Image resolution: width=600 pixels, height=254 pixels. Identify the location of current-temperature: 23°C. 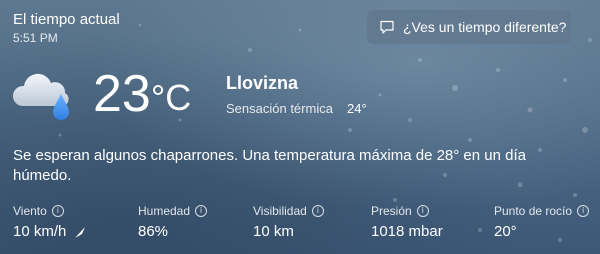
(142, 94).